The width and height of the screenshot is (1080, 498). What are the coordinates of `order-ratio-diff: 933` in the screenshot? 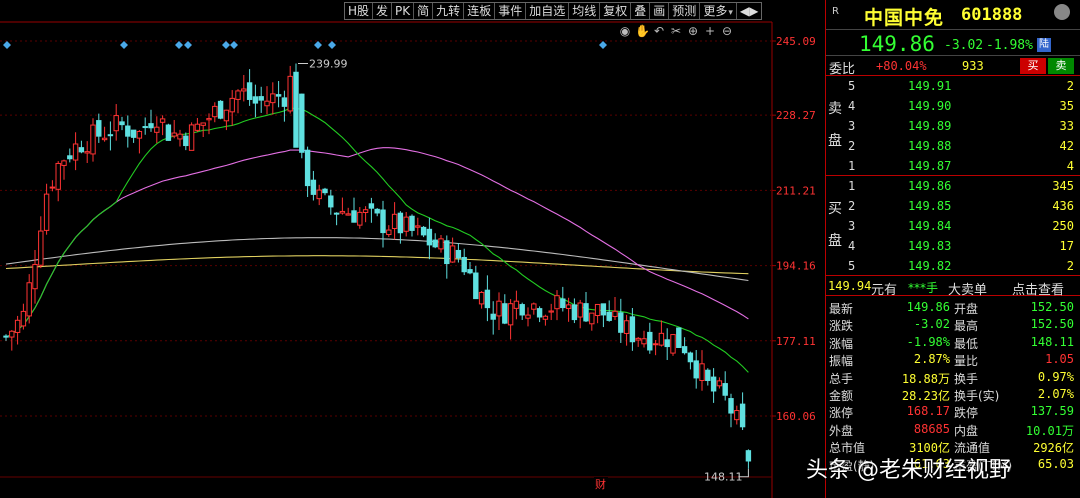 It's located at (973, 66).